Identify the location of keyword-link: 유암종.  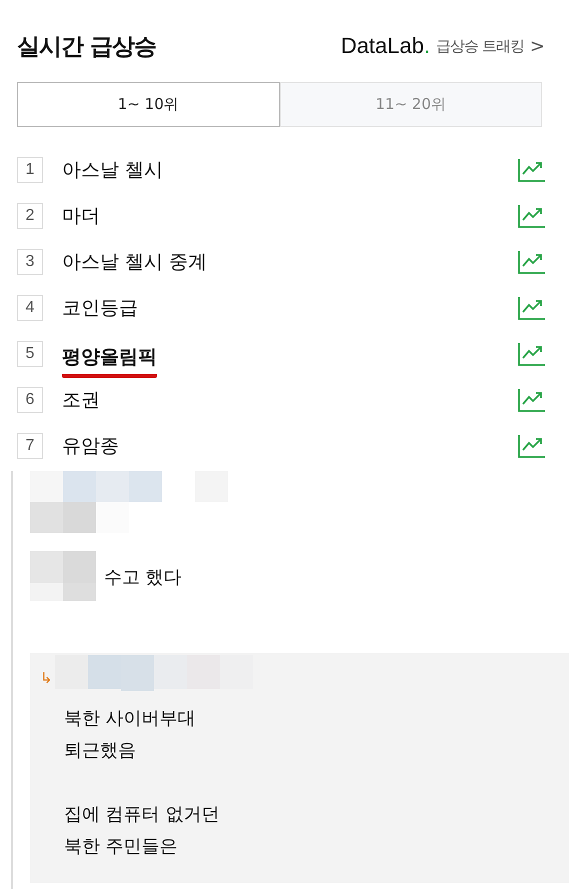
(290, 446).